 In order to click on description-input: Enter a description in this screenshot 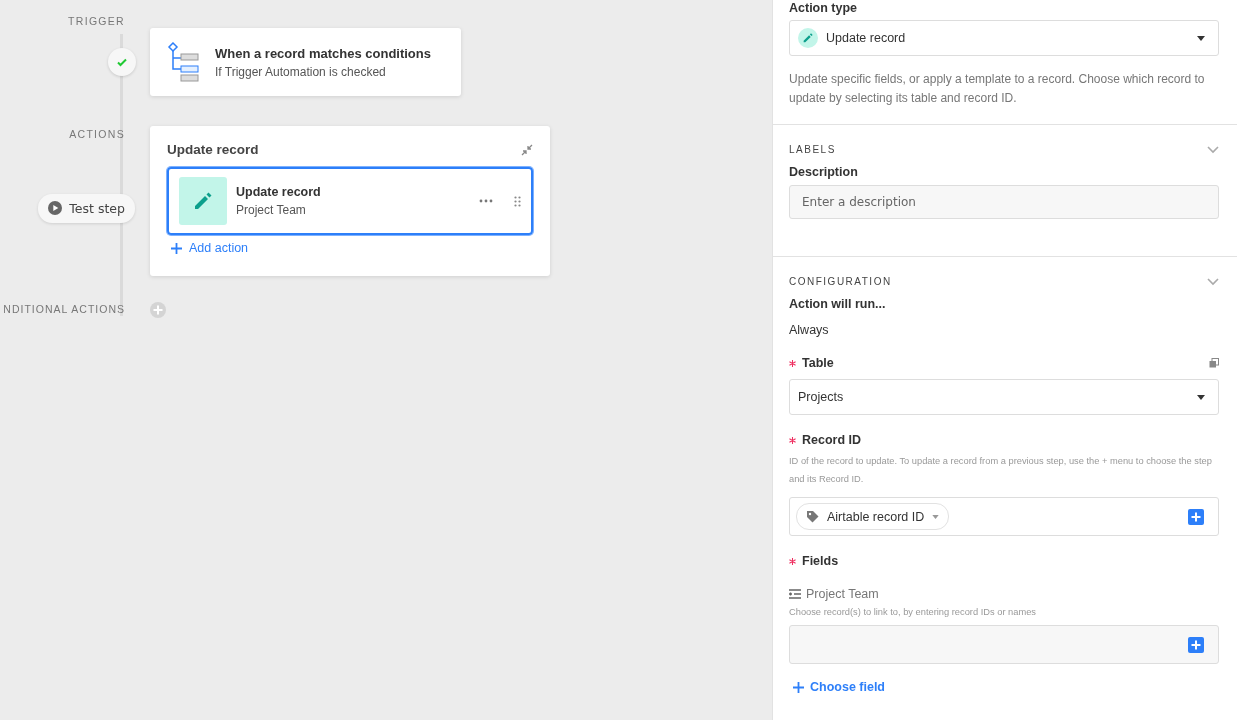, I will do `click(1004, 202)`.